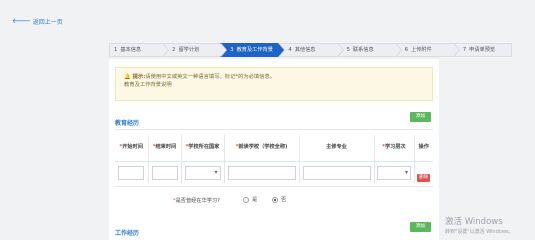  What do you see at coordinates (210, 77) in the screenshot?
I see `notice-line-1: 请使用中文或英文一种语言填写。标记*的为必填信息。` at bounding box center [210, 77].